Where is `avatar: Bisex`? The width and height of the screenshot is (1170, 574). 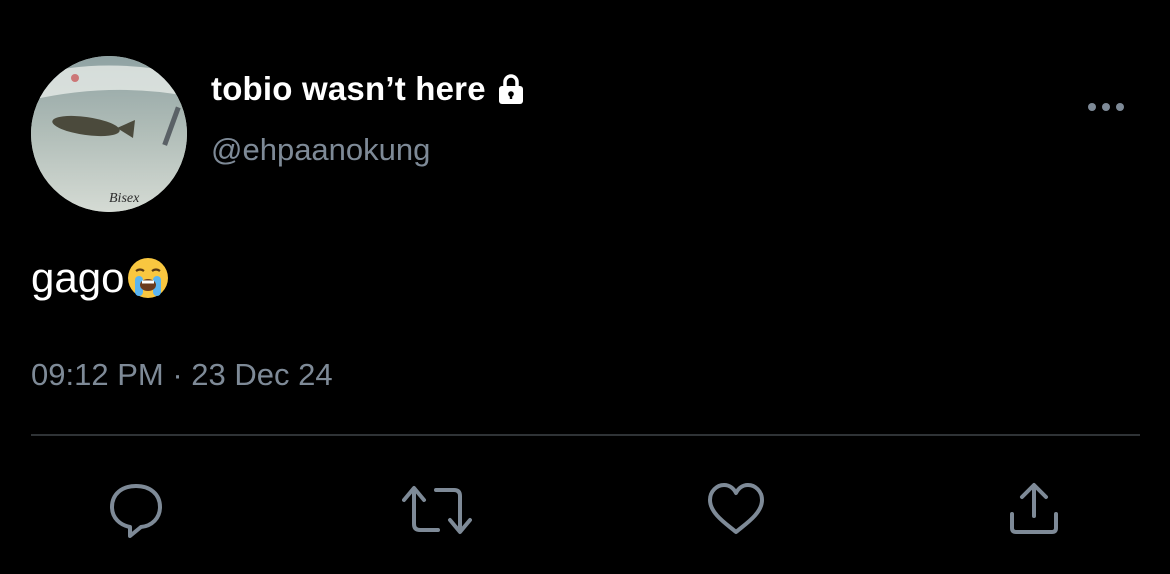
avatar: Bisex is located at coordinates (109, 134).